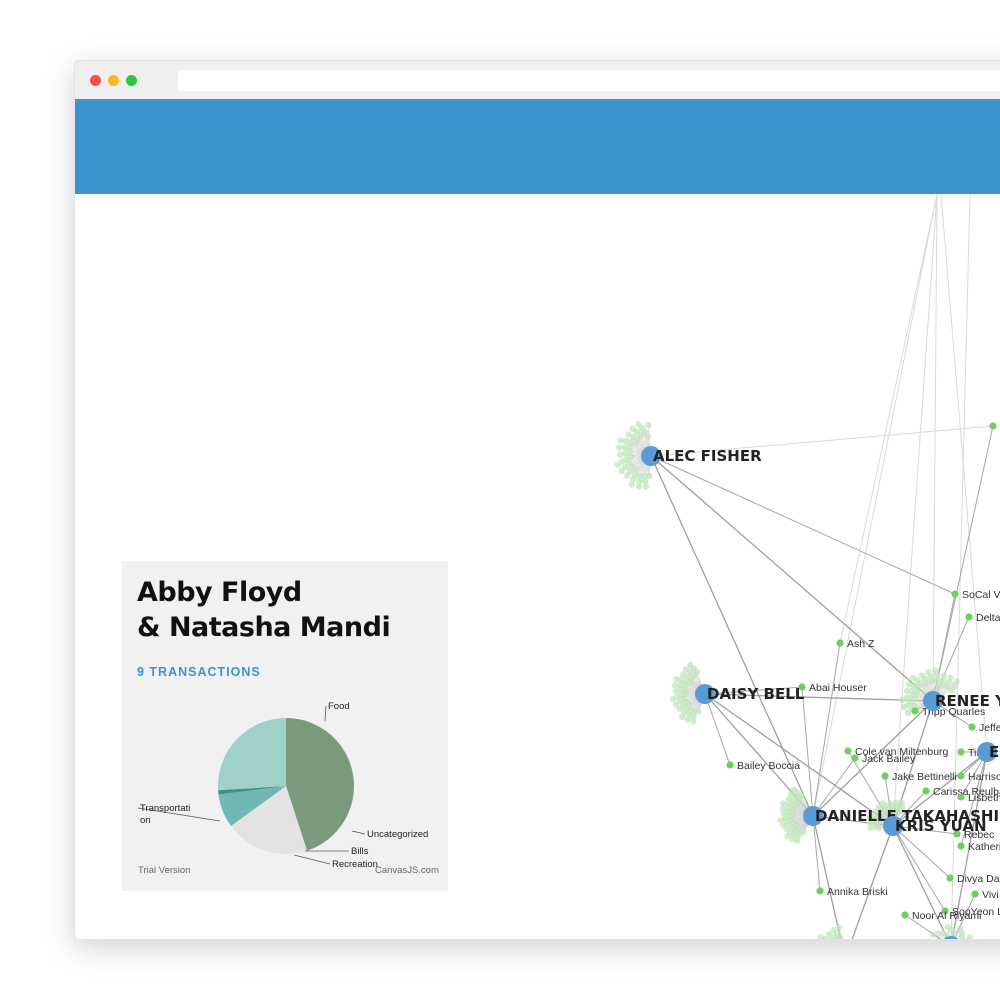 Image resolution: width=1000 pixels, height=1000 pixels. What do you see at coordinates (988, 618) in the screenshot?
I see `person-label: Delta` at bounding box center [988, 618].